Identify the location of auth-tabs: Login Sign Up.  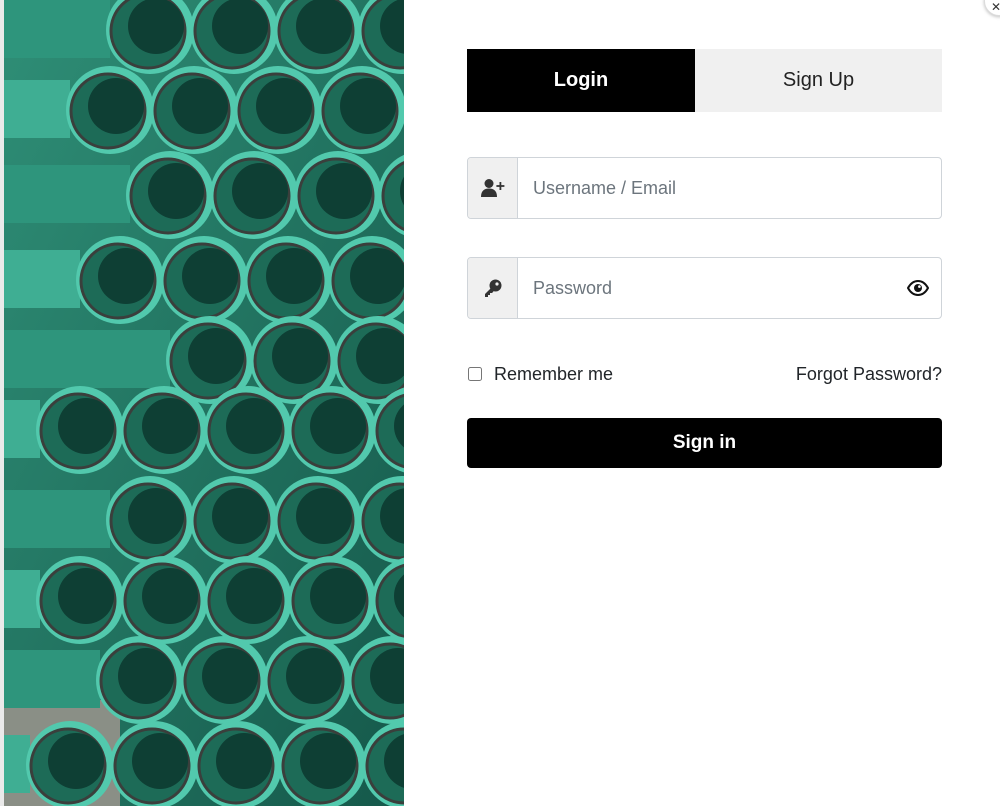
(704, 80).